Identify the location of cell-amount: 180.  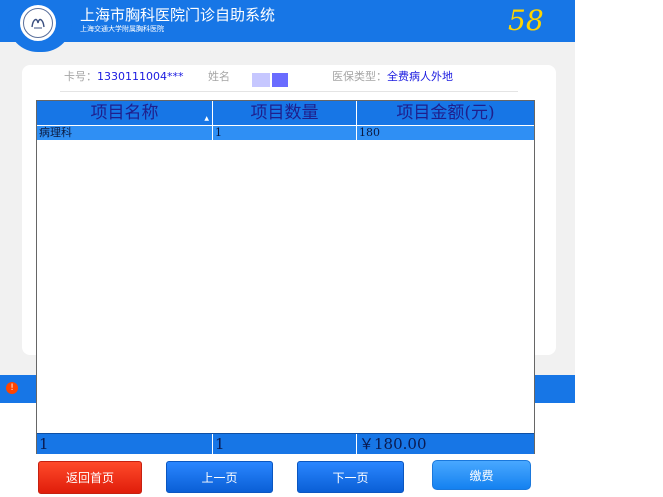
(369, 132).